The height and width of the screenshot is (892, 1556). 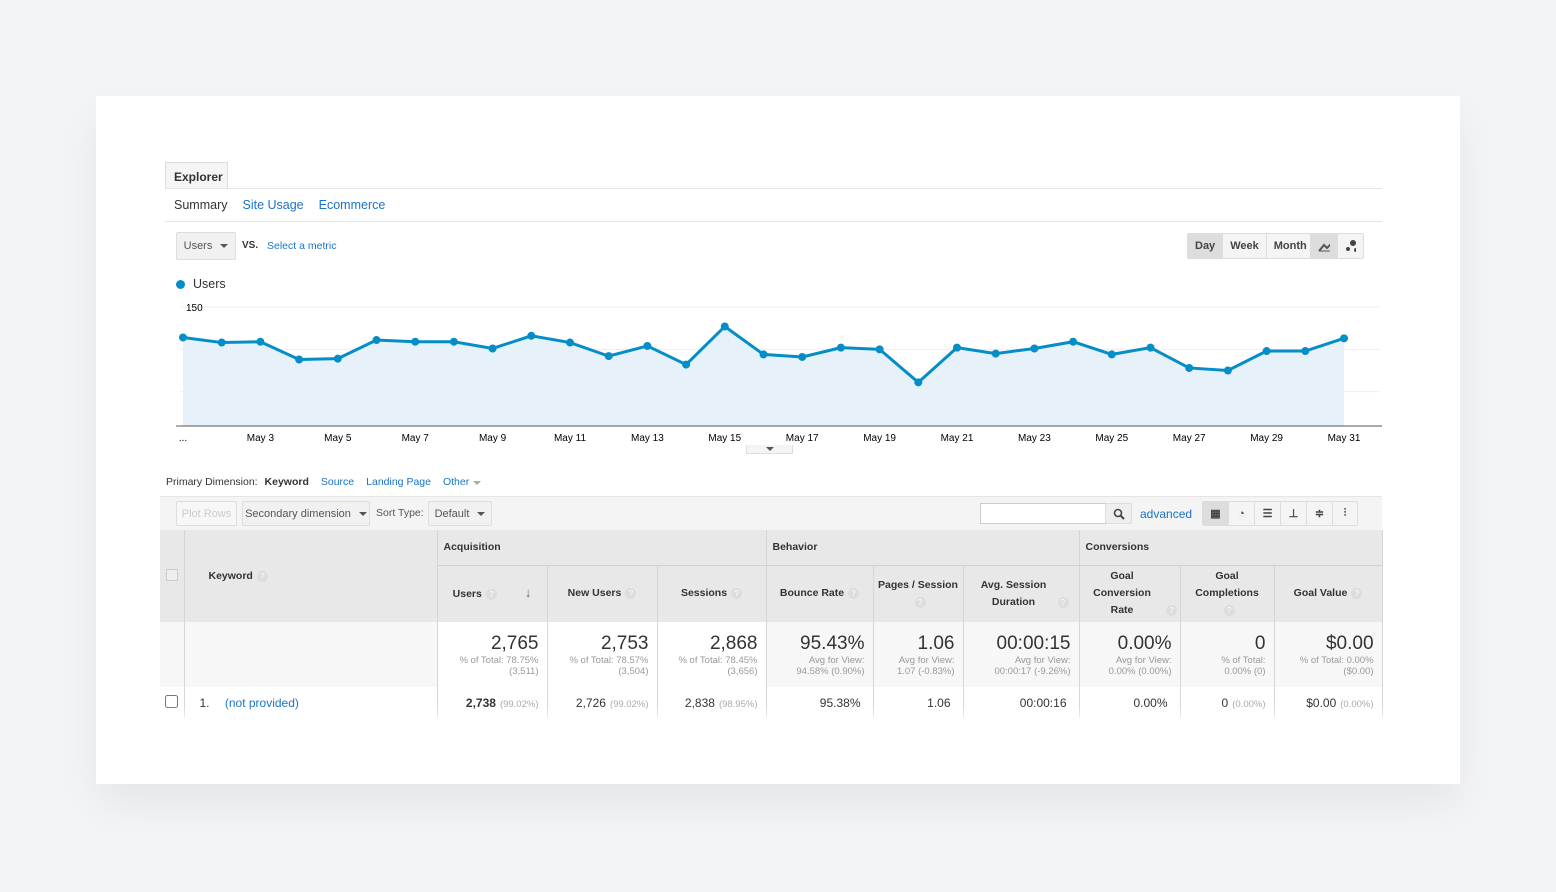 What do you see at coordinates (1242, 513) in the screenshot?
I see `pie-view-icon: ◔` at bounding box center [1242, 513].